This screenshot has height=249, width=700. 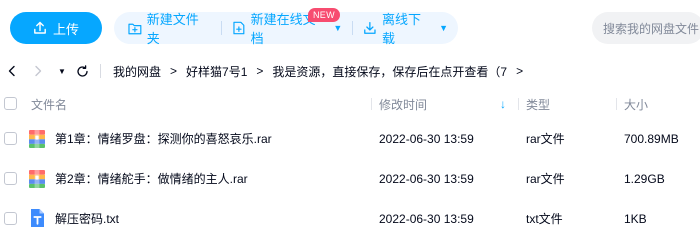 I want to click on file-size: 1.29GB, so click(x=644, y=179).